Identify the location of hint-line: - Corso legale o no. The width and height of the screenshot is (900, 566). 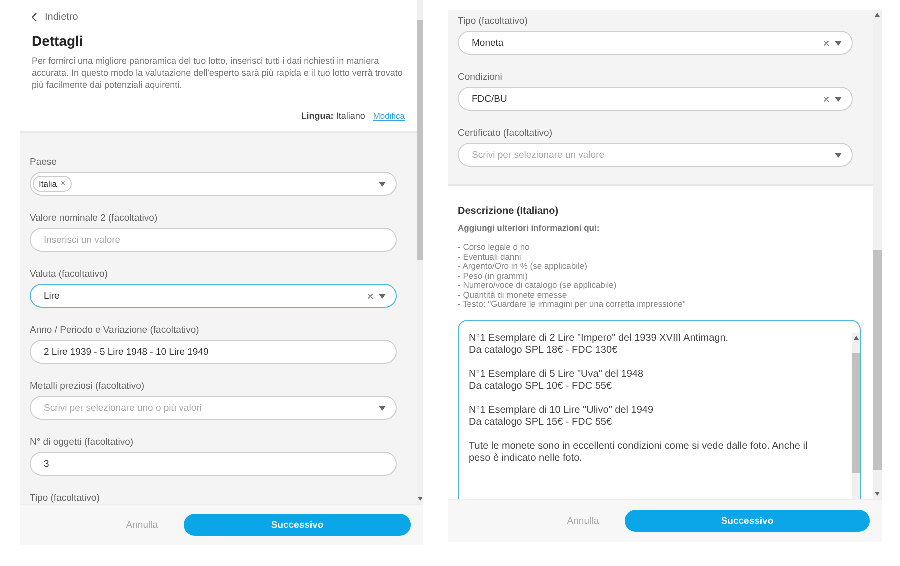
(494, 247).